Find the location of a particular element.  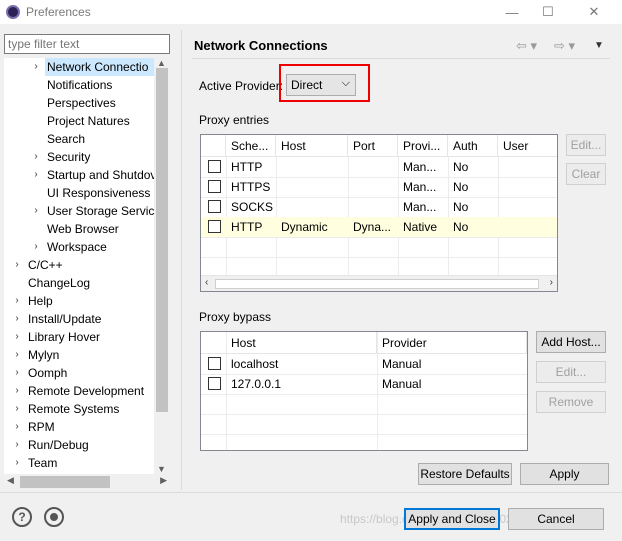

view-menu-icon: ▼ is located at coordinates (599, 45).